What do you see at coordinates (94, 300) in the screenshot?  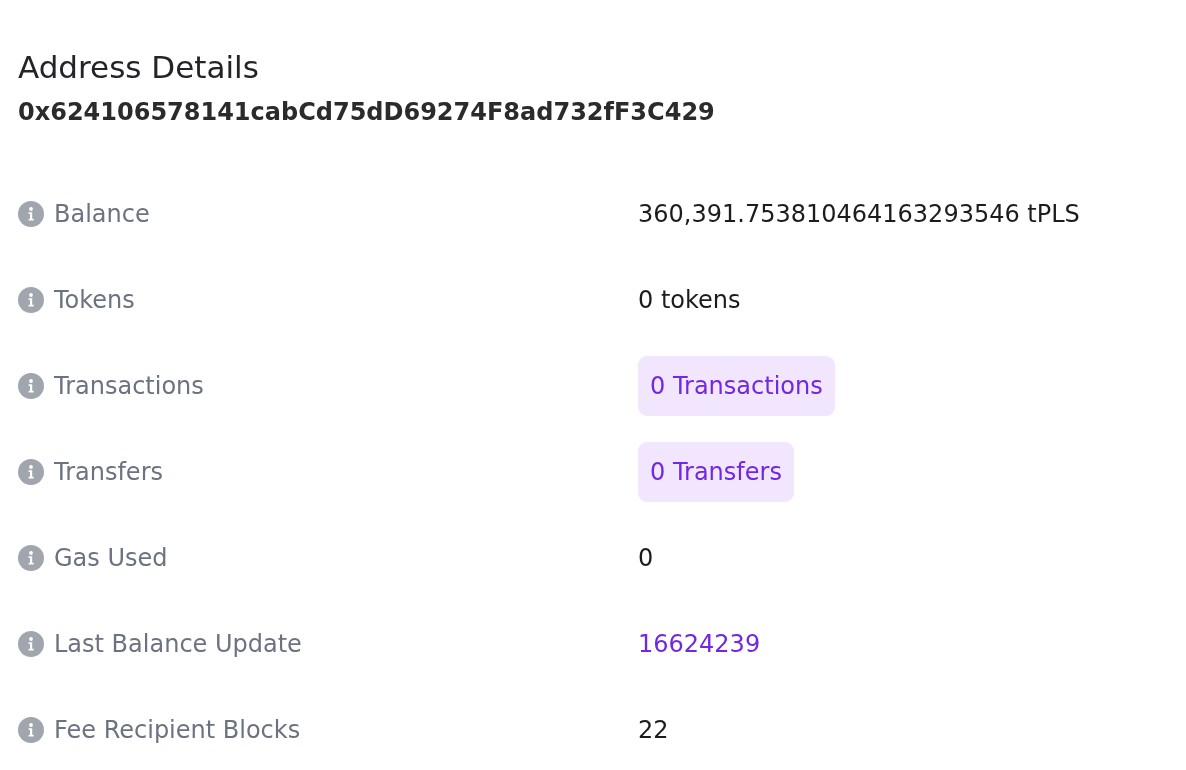 I see `field-label: Tokens` at bounding box center [94, 300].